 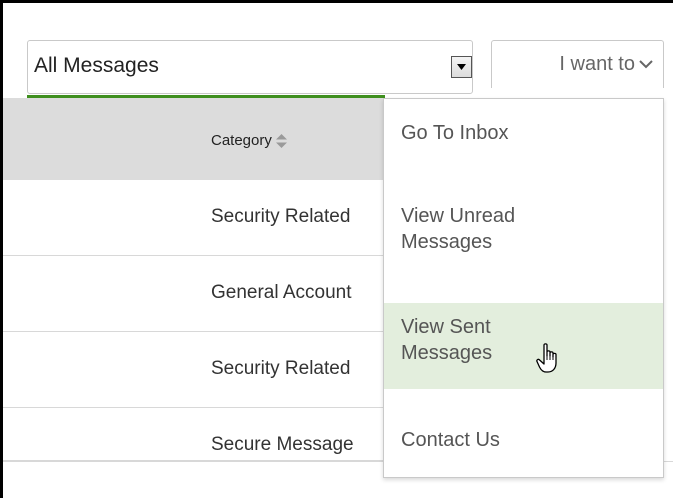 I want to click on window-border-top, so click(x=336, y=1).